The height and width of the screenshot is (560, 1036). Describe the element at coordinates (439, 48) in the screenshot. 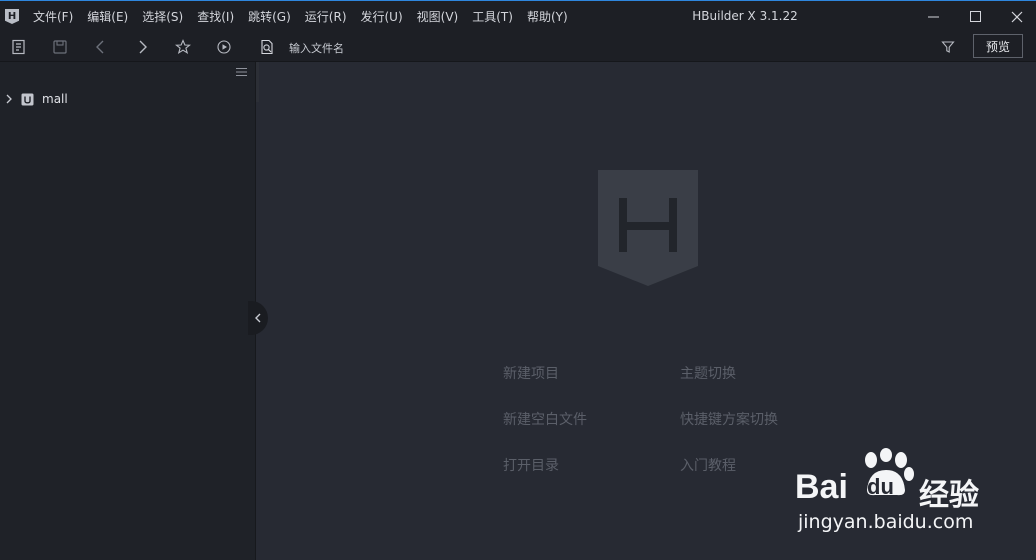

I see `file-search-input` at that location.